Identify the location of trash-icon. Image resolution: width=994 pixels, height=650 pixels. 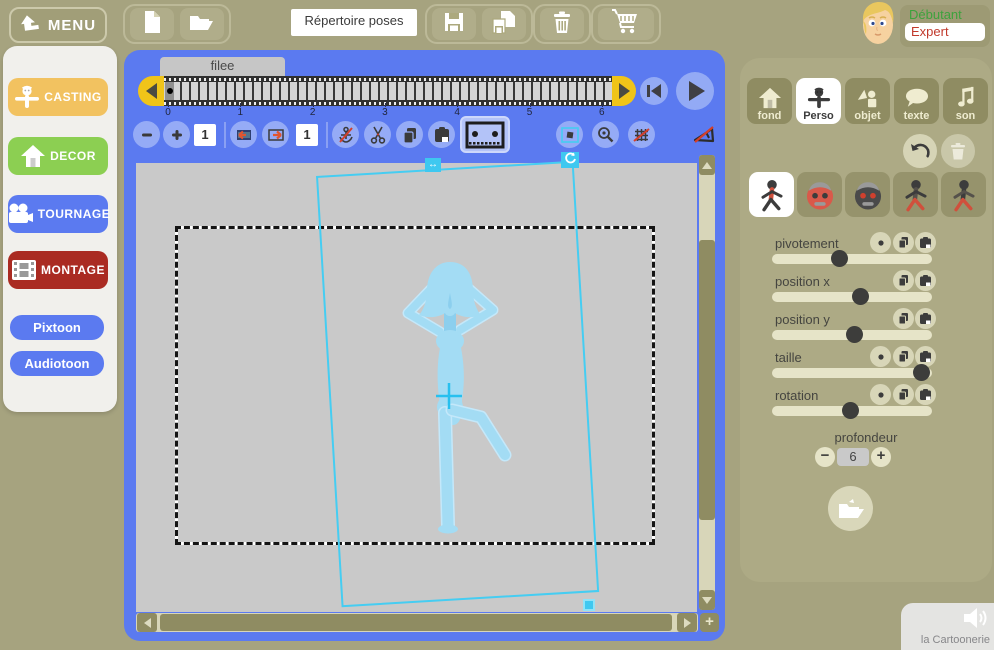
(562, 24).